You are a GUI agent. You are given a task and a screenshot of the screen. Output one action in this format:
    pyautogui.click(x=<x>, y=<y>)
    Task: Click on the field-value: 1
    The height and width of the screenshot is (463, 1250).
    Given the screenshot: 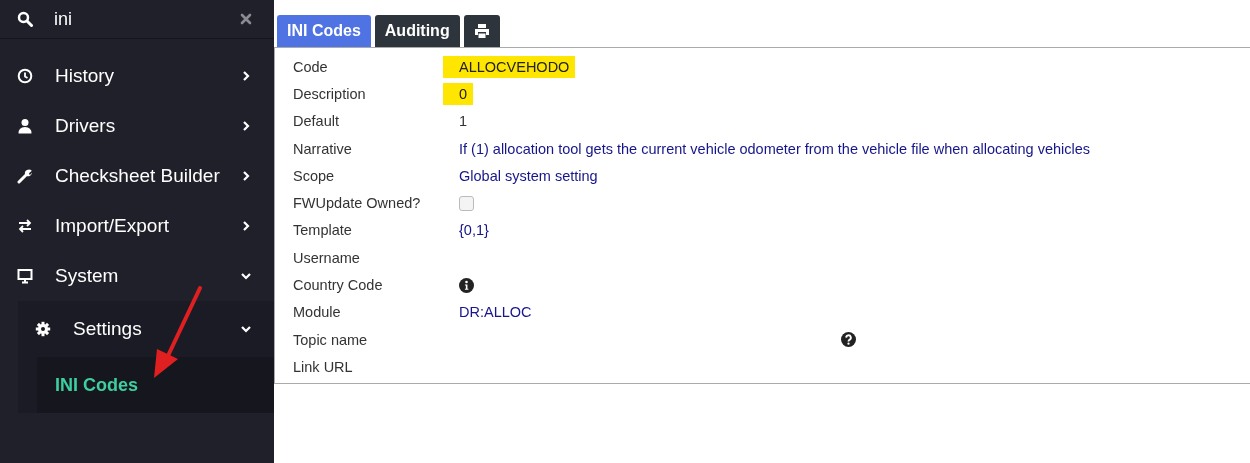 What is the action you would take?
    pyautogui.click(x=463, y=121)
    